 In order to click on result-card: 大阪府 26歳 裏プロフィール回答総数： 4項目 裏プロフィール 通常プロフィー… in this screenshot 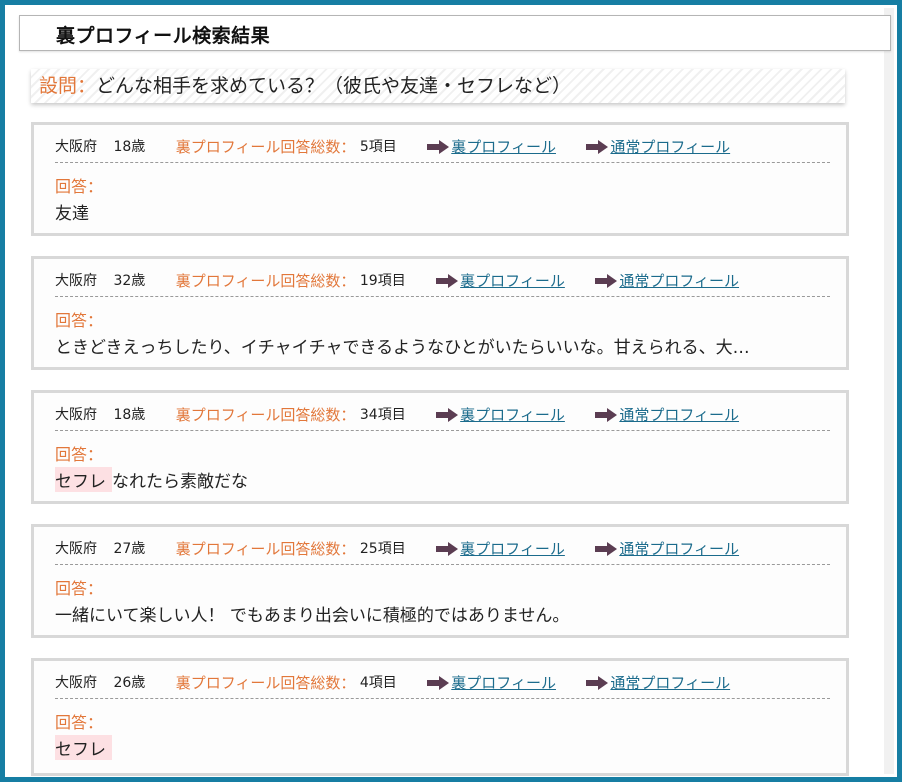, I will do `click(440, 717)`.